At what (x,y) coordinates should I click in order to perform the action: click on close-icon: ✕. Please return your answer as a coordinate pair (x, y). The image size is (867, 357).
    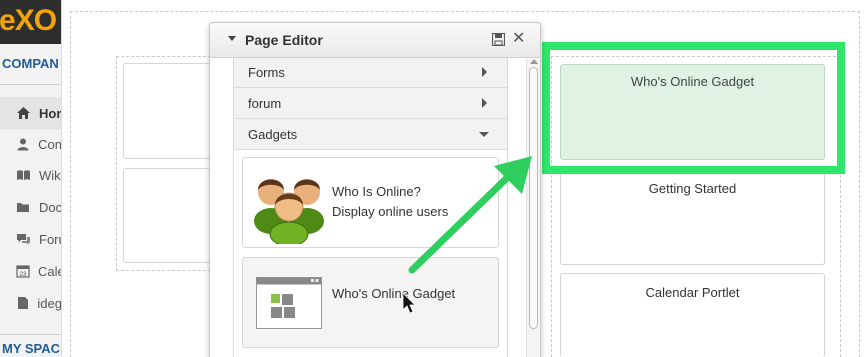
    Looking at the image, I should click on (518, 39).